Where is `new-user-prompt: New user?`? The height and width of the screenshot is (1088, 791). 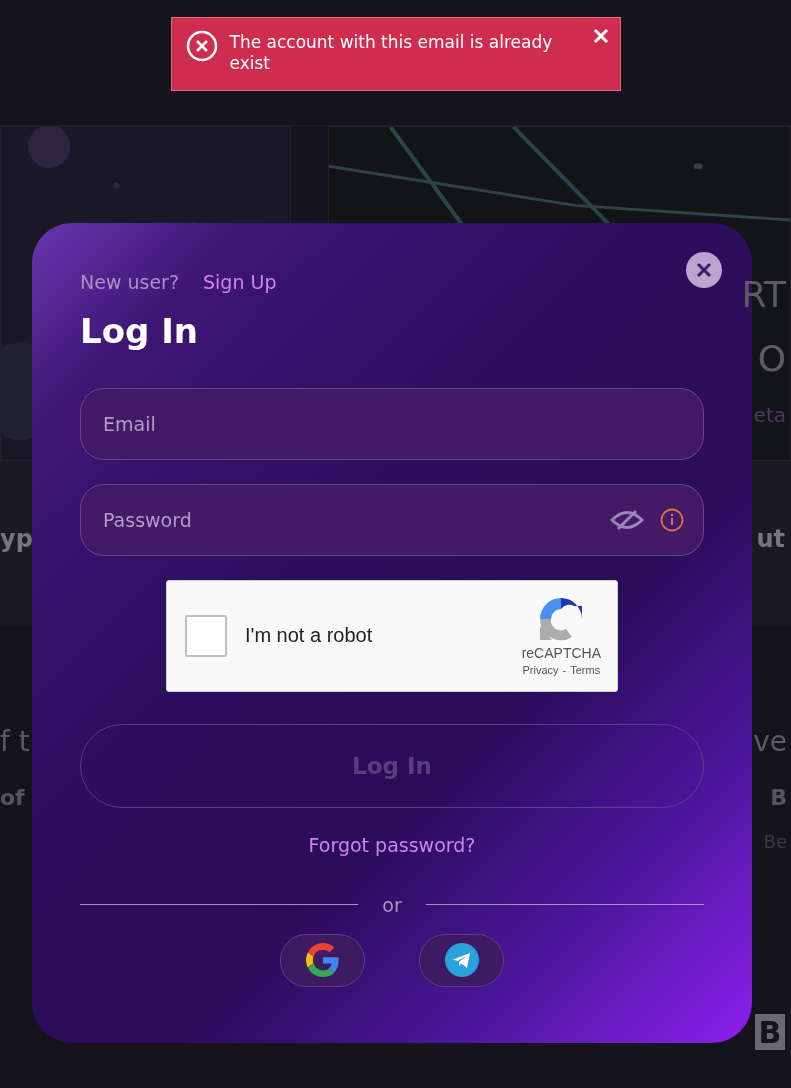 new-user-prompt: New user? is located at coordinates (129, 282).